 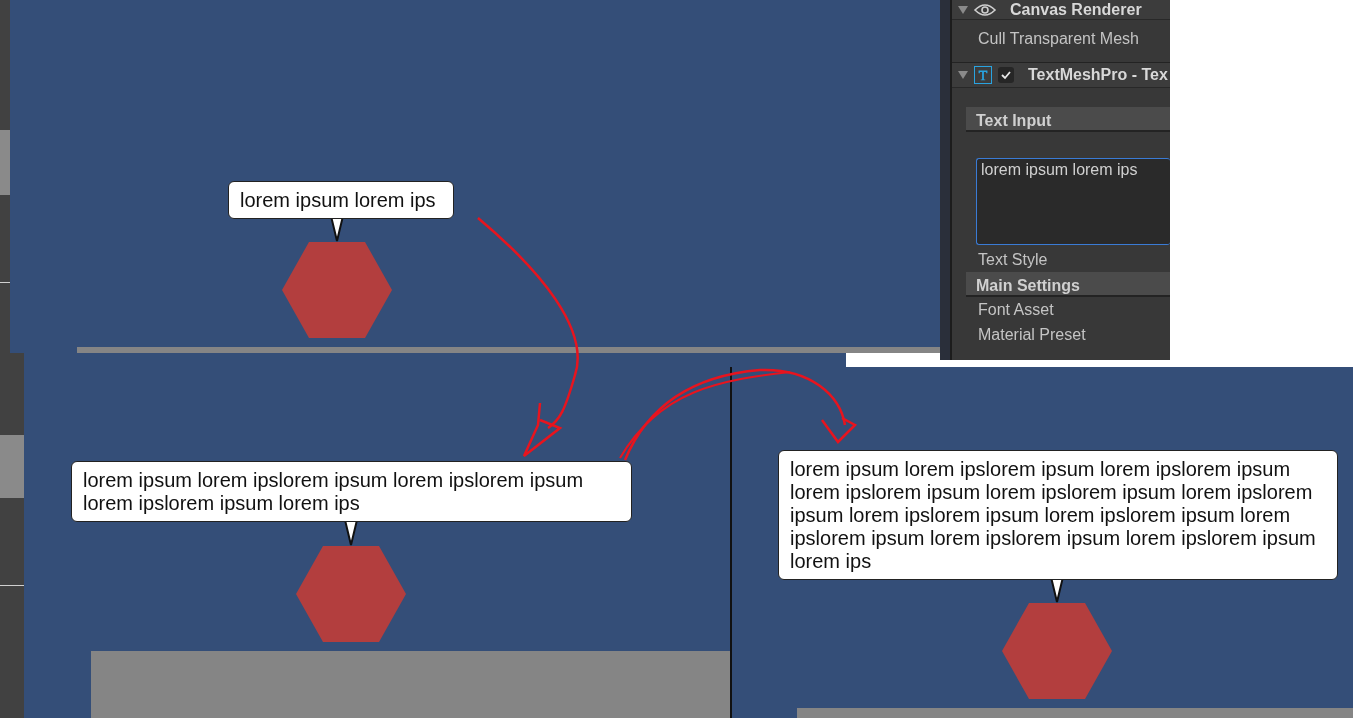 What do you see at coordinates (341, 200) in the screenshot?
I see `speech-bubble: lorem ipsum lorem ips` at bounding box center [341, 200].